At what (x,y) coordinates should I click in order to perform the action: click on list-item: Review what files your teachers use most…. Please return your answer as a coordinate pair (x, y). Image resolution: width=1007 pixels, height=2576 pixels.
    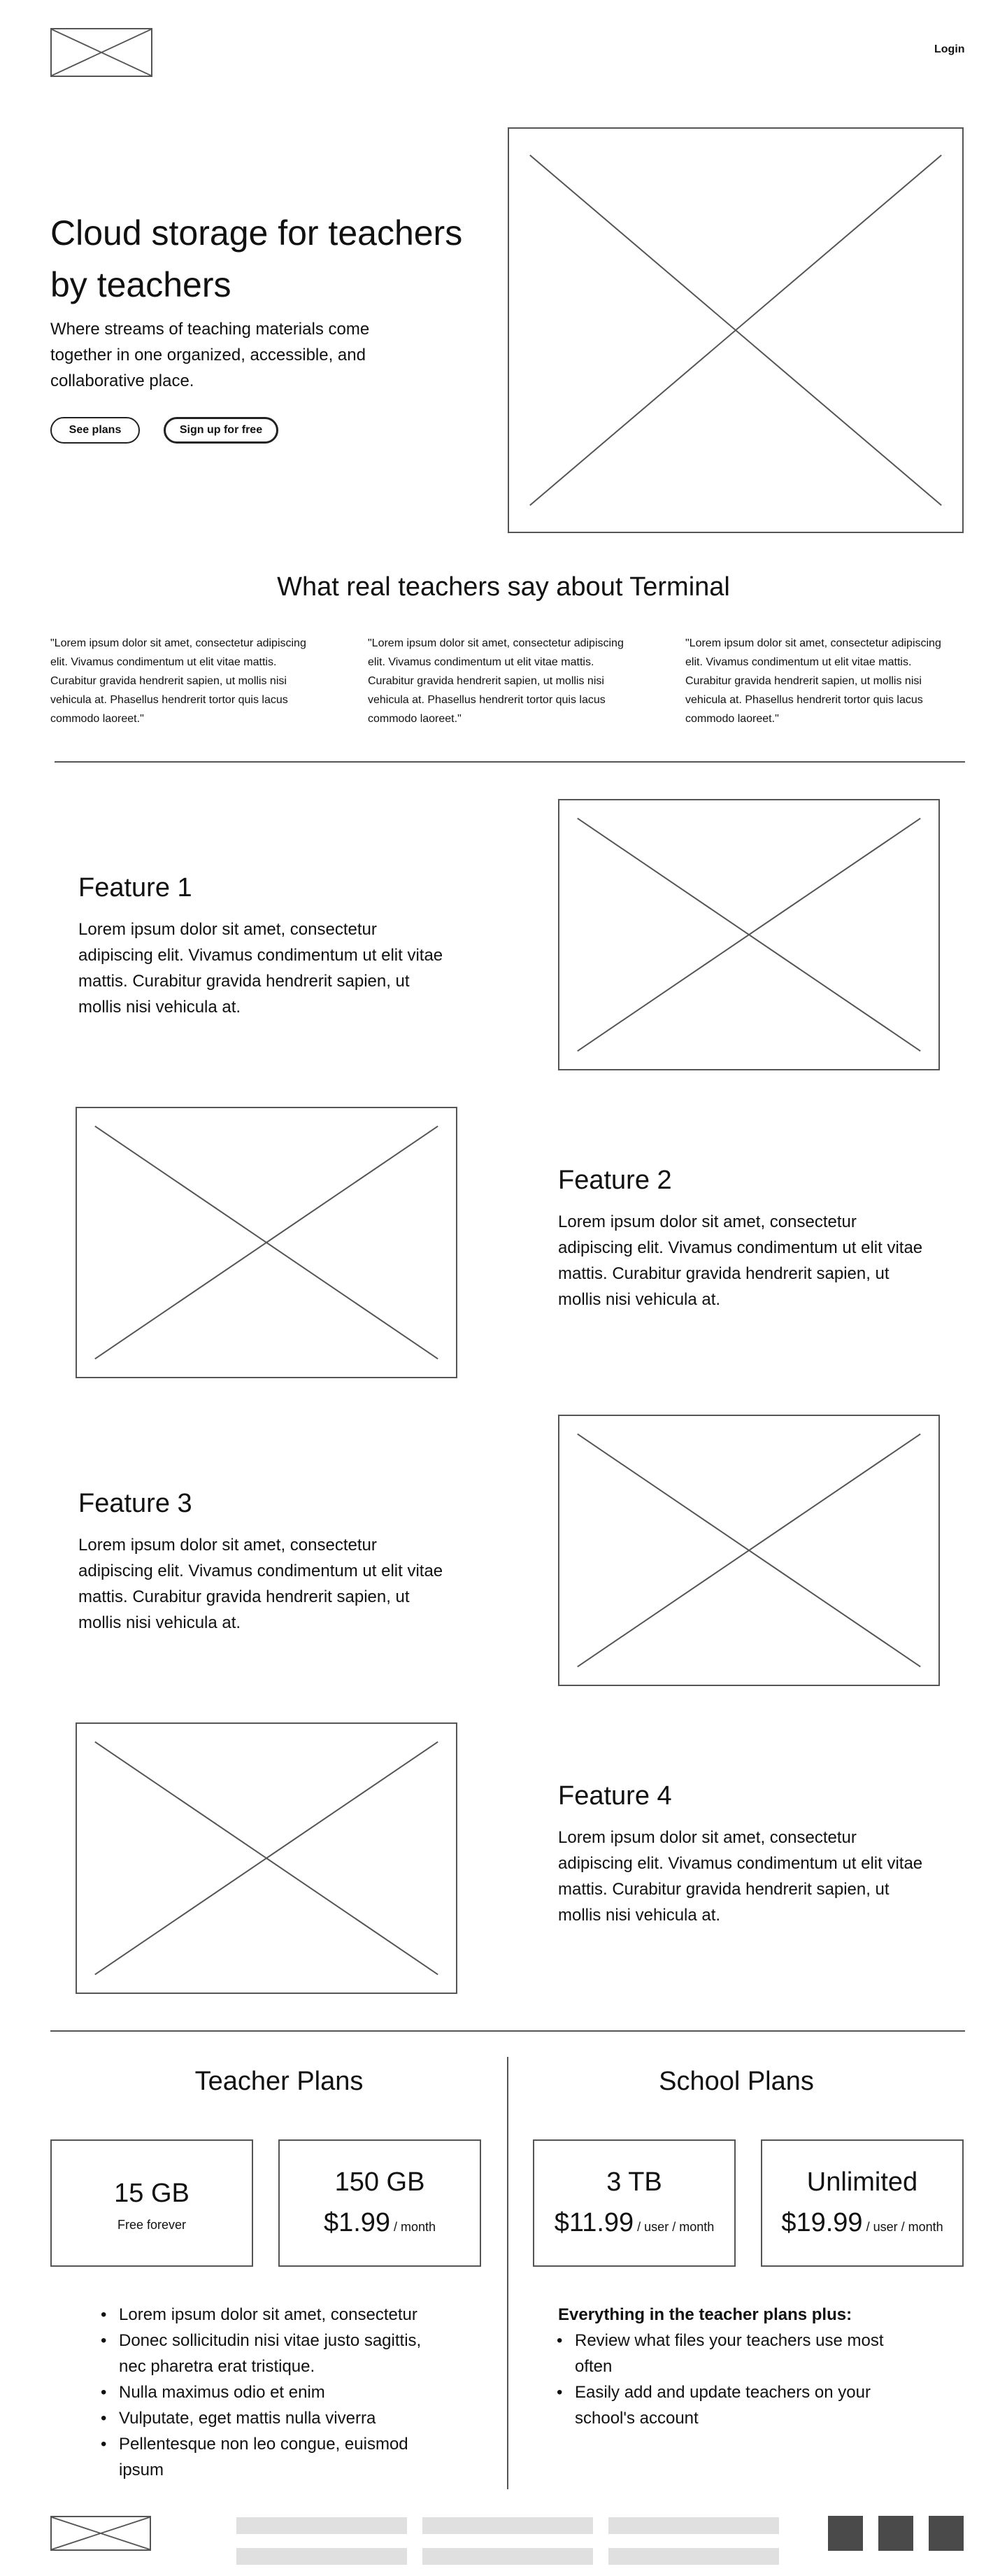
    Looking at the image, I should click on (751, 2353).